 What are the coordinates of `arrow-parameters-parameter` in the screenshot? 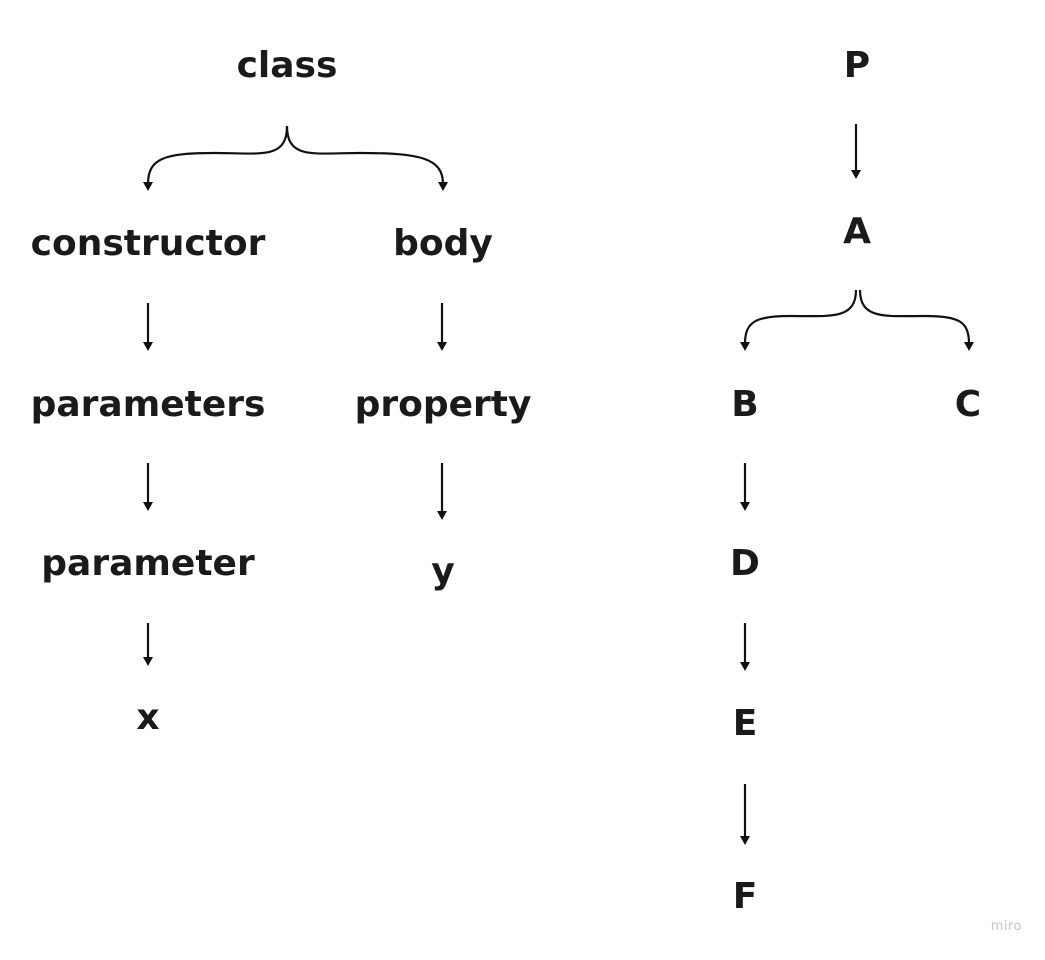 It's located at (148, 487).